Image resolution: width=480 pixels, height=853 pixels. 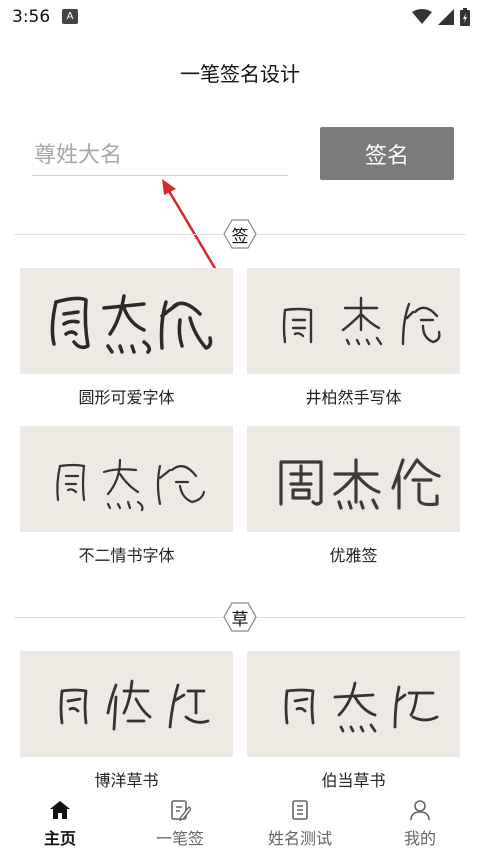 I want to click on nav-label: 一笔签, so click(x=179, y=838).